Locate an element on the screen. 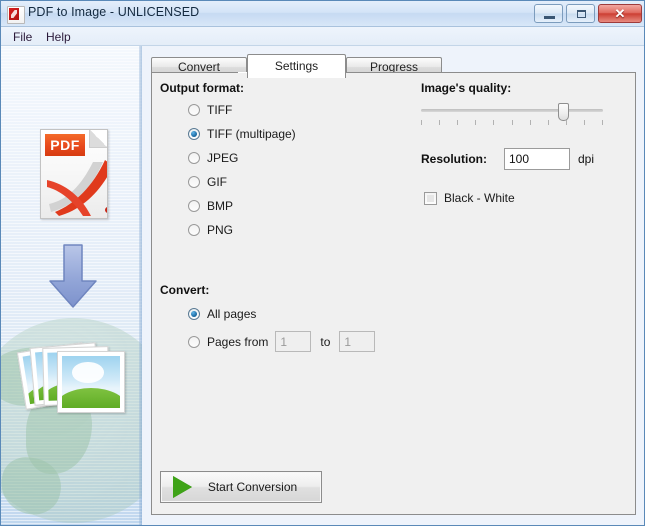 The width and height of the screenshot is (645, 526). radio-all-pages: All pages is located at coordinates (222, 314).